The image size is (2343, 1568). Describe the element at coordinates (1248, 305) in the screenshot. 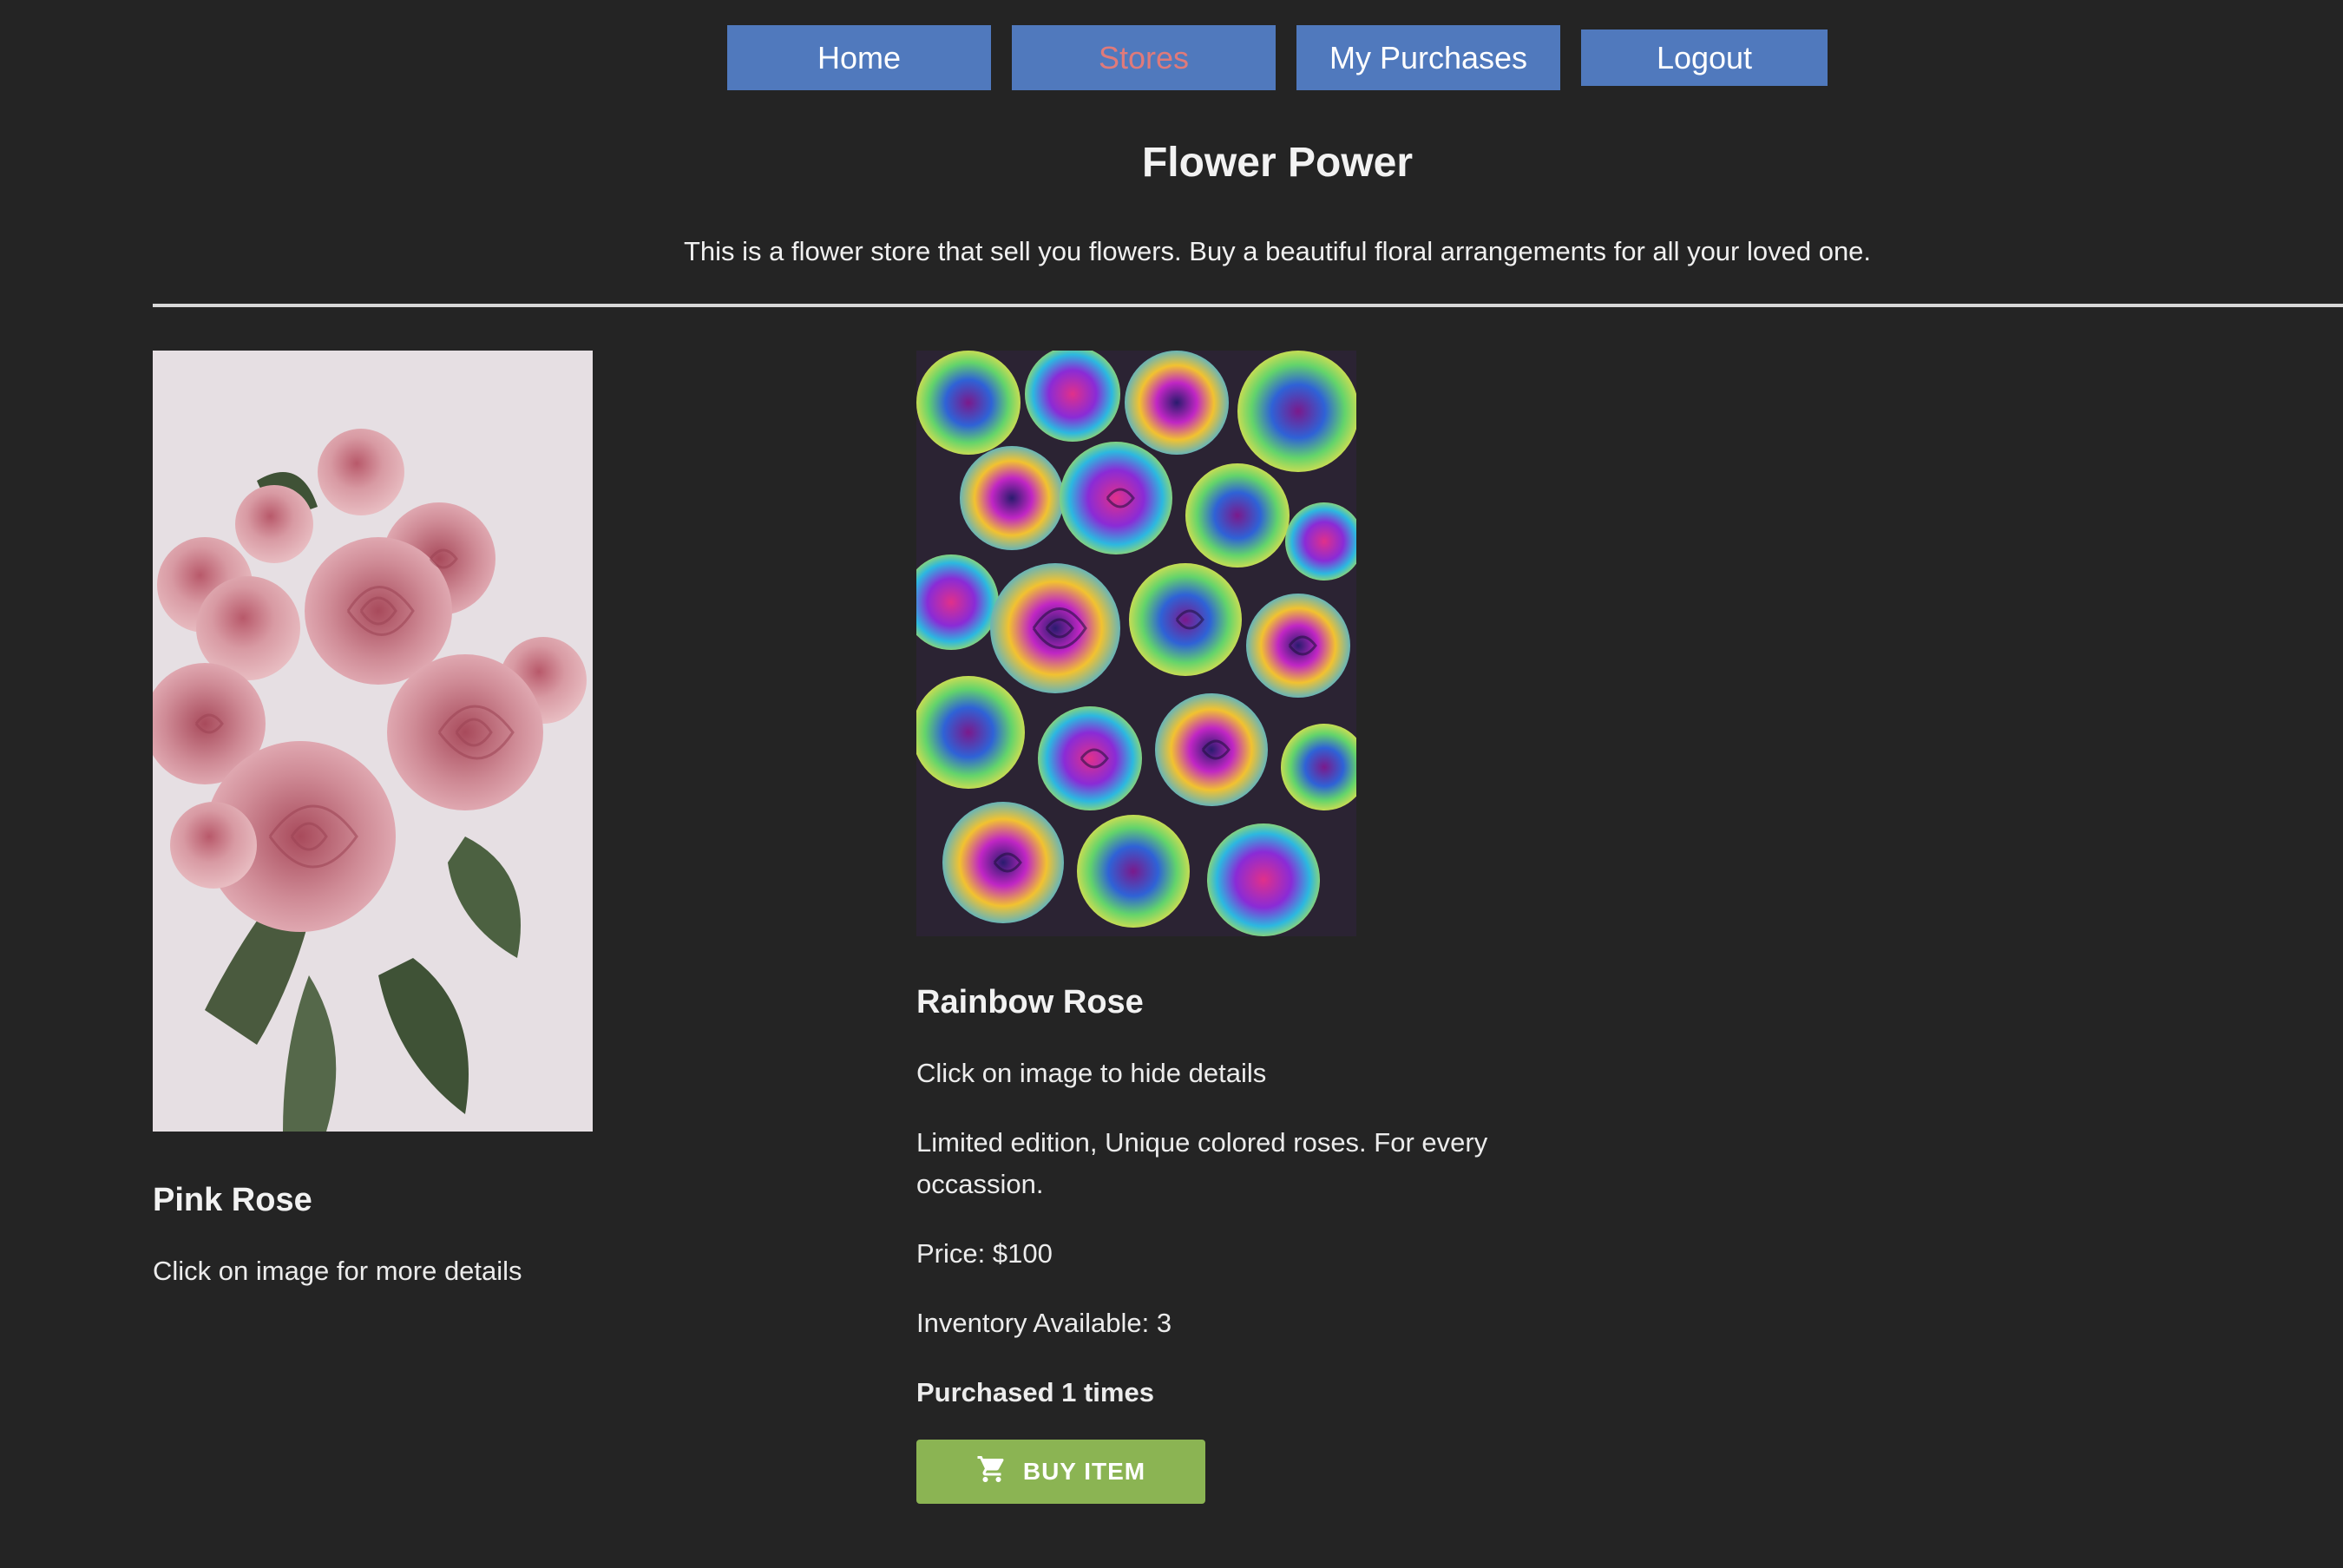

I see `divider` at that location.